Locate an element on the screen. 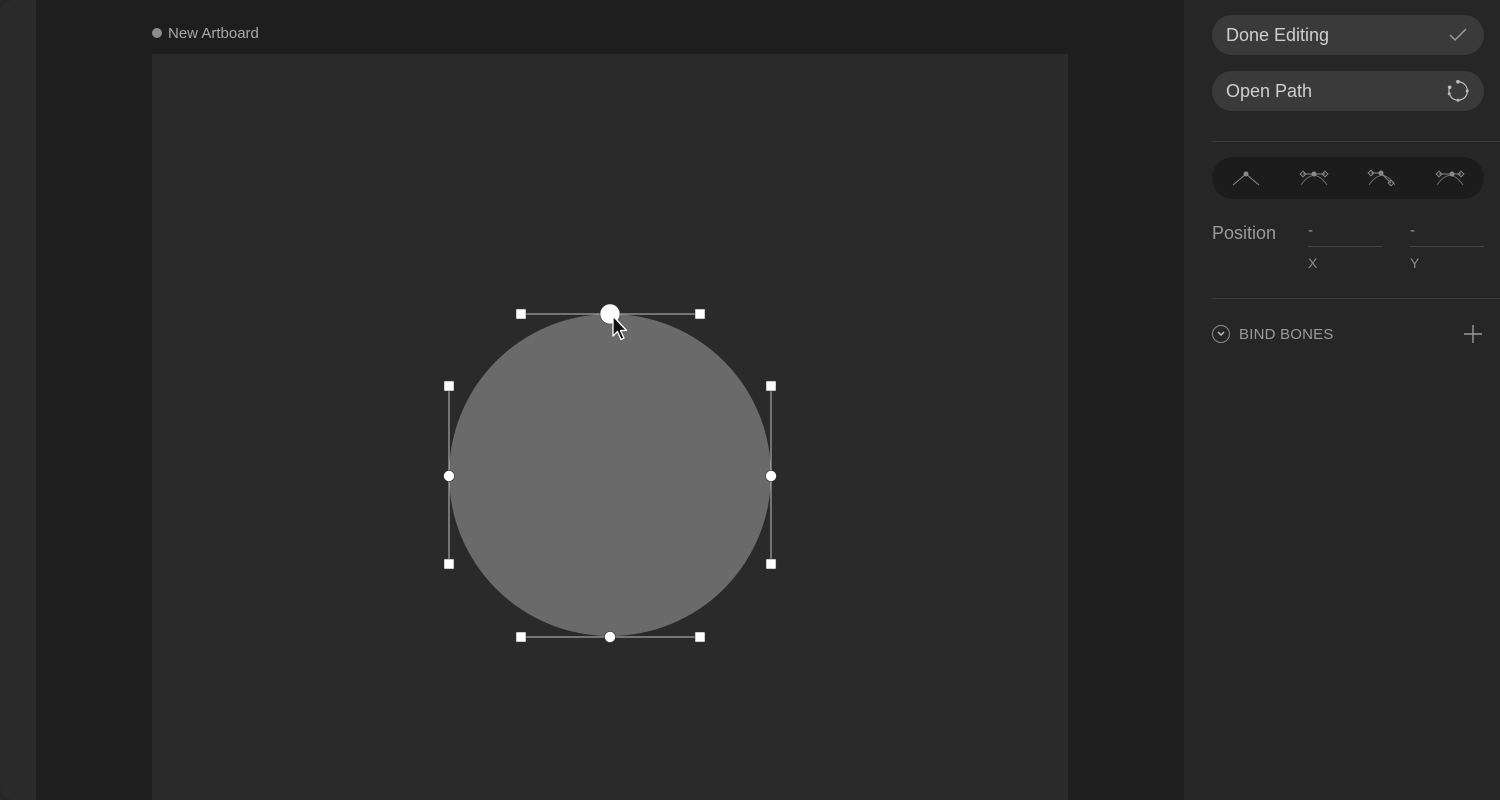  vertex-mirrored-tool is located at coordinates (1314, 178).